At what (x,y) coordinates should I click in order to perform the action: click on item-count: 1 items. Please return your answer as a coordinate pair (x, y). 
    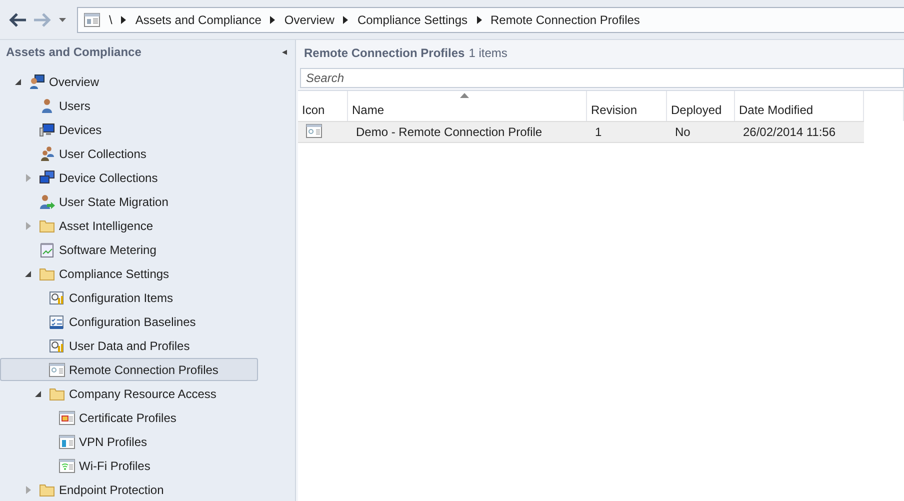
    Looking at the image, I should click on (488, 53).